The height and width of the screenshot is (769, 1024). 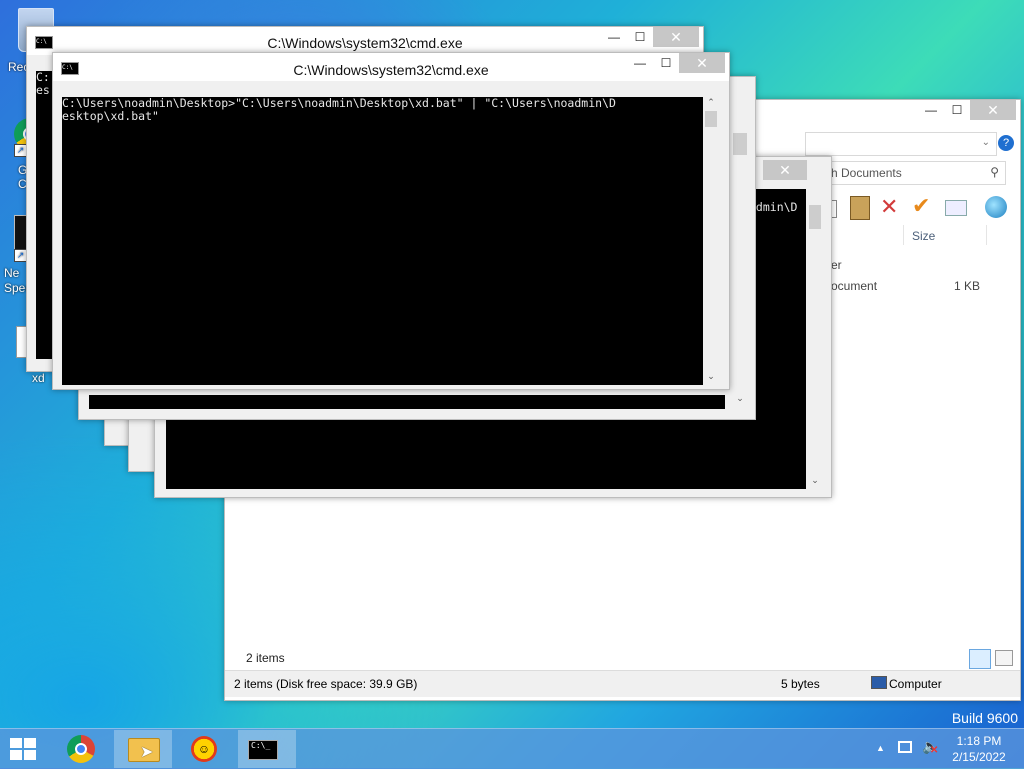 What do you see at coordinates (38, 378) in the screenshot?
I see `desktop-icon-label: xd` at bounding box center [38, 378].